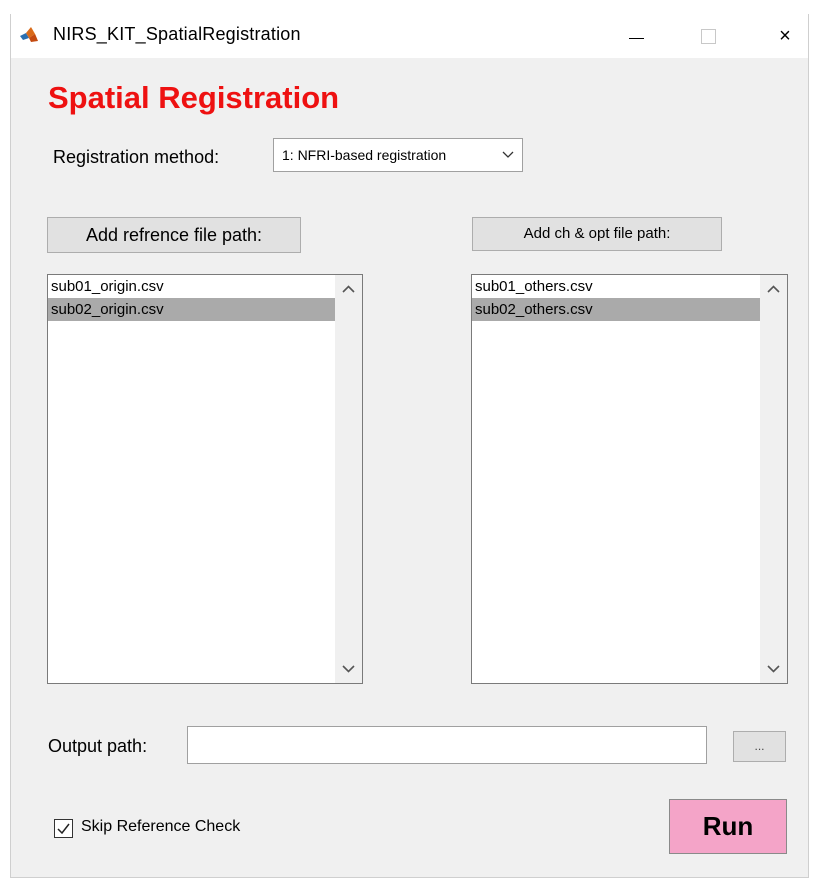  What do you see at coordinates (636, 36) in the screenshot?
I see `minimize-button` at bounding box center [636, 36].